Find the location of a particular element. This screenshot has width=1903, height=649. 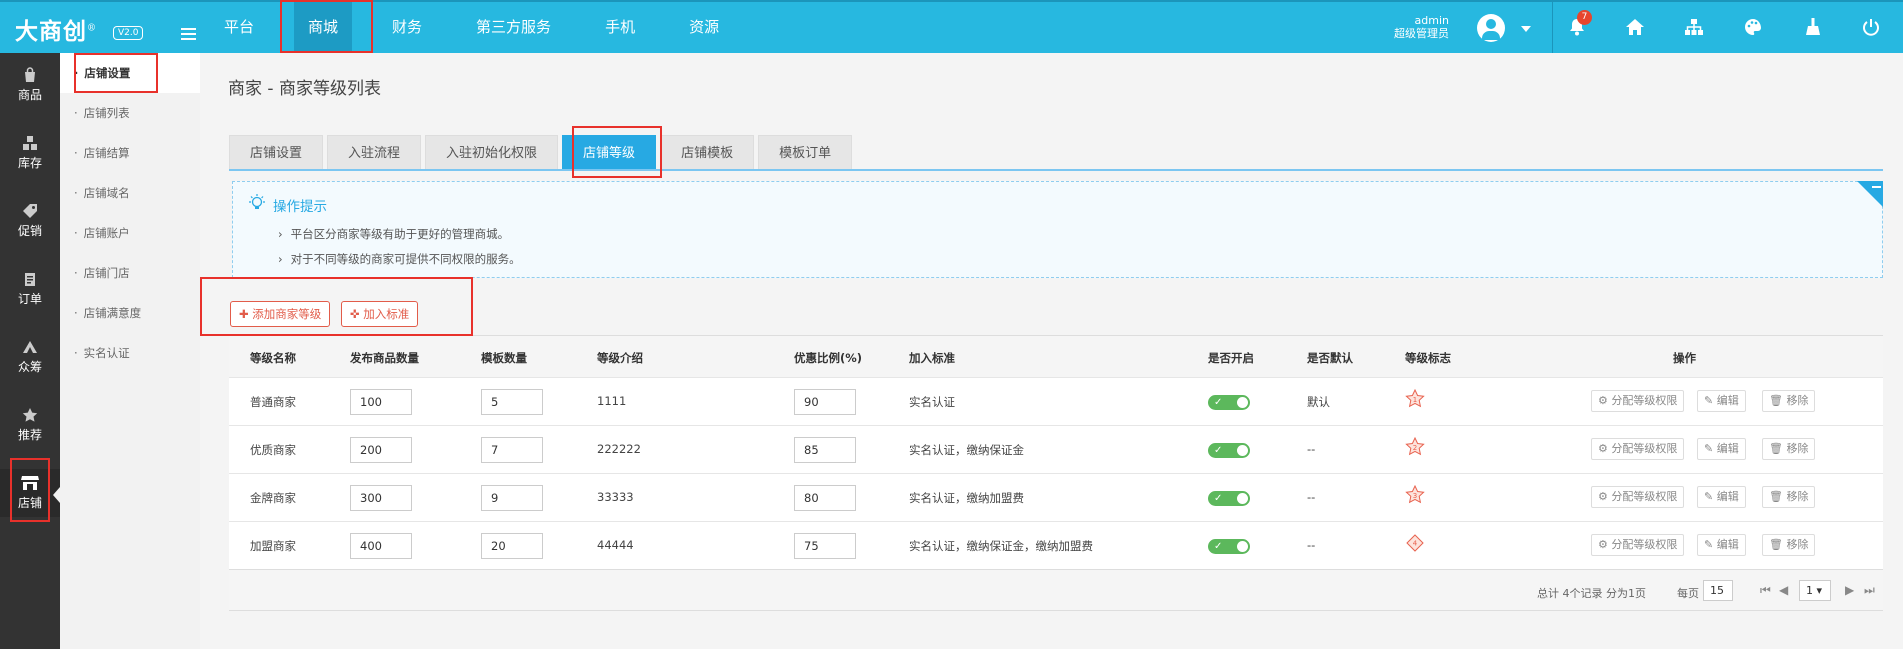

goods-count-input: 100 is located at coordinates (381, 402).